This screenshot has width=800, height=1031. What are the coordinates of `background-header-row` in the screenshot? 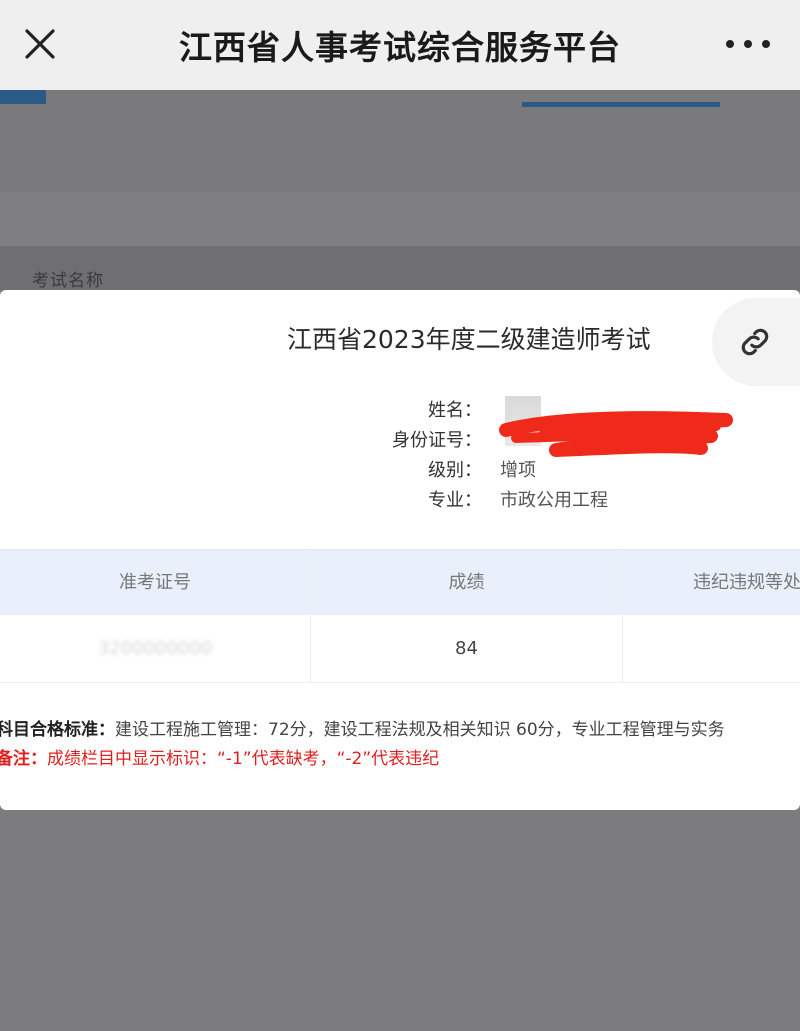 It's located at (400, 268).